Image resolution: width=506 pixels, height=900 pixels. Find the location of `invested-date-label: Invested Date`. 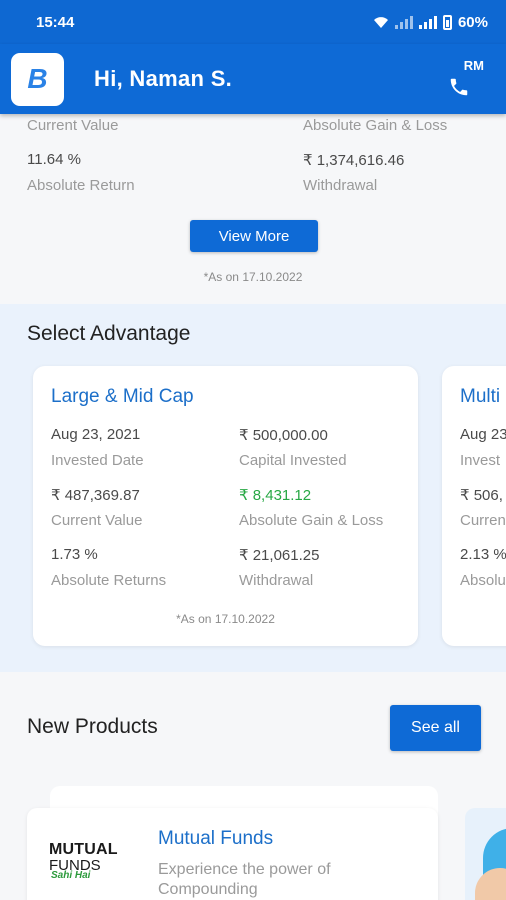

invested-date-label: Invested Date is located at coordinates (97, 460).